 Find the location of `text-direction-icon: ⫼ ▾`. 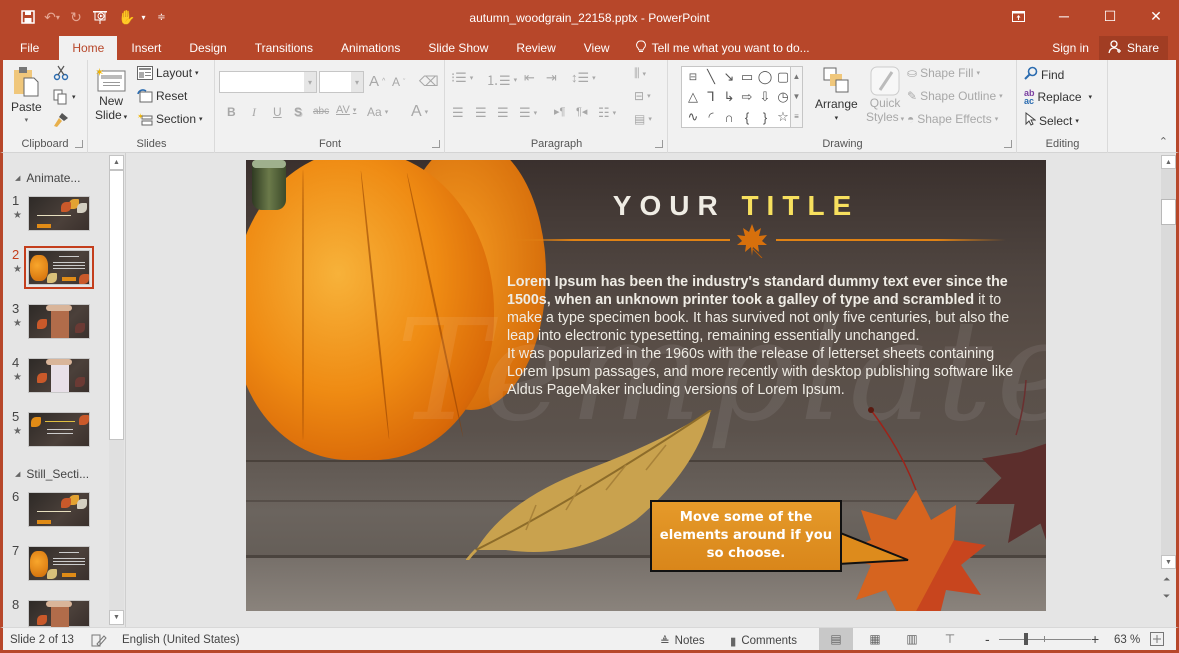

text-direction-icon: ⫼ ▾ is located at coordinates (640, 73).